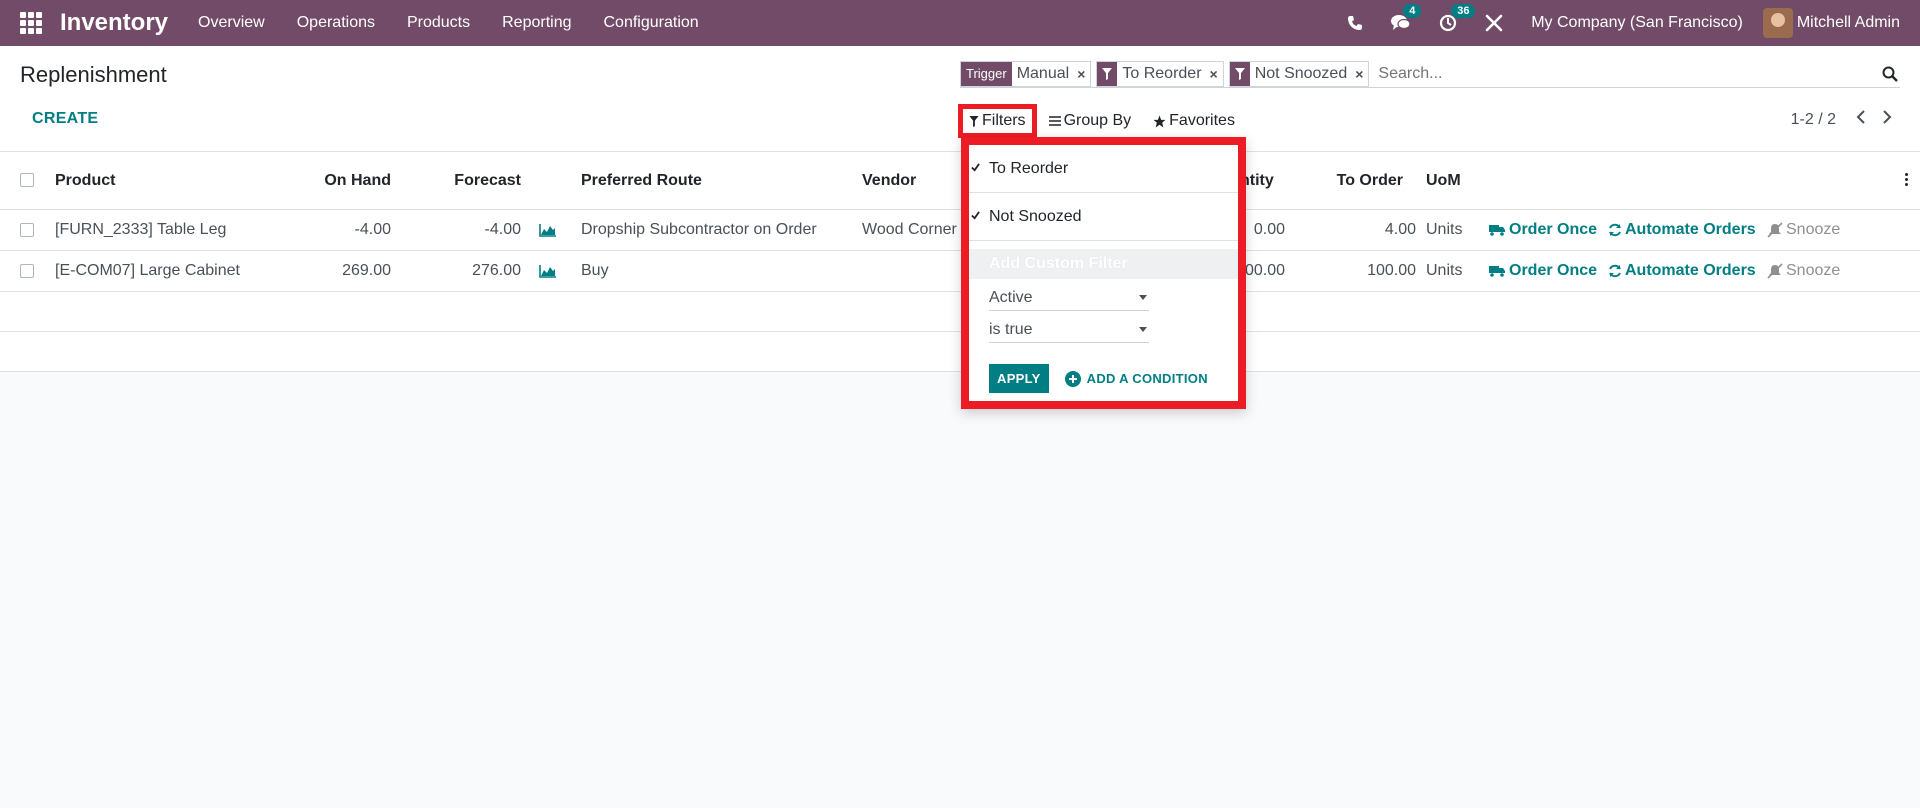 This screenshot has height=808, width=1920. Describe the element at coordinates (1628, 73) in the screenshot. I see `search-input` at that location.